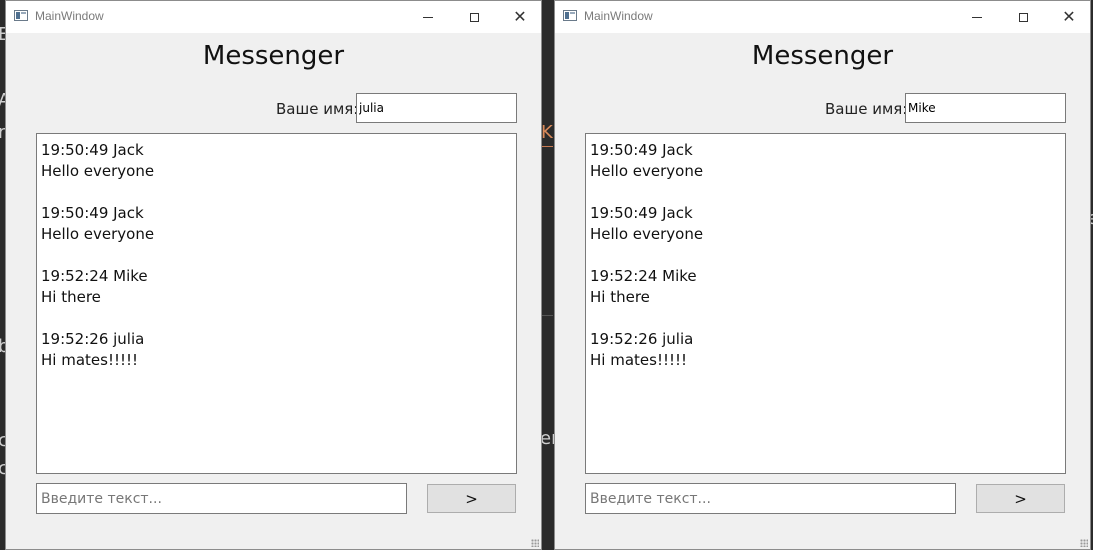 This screenshot has height=550, width=1093. What do you see at coordinates (547, 132) in the screenshot?
I see `background-fragment: K` at bounding box center [547, 132].